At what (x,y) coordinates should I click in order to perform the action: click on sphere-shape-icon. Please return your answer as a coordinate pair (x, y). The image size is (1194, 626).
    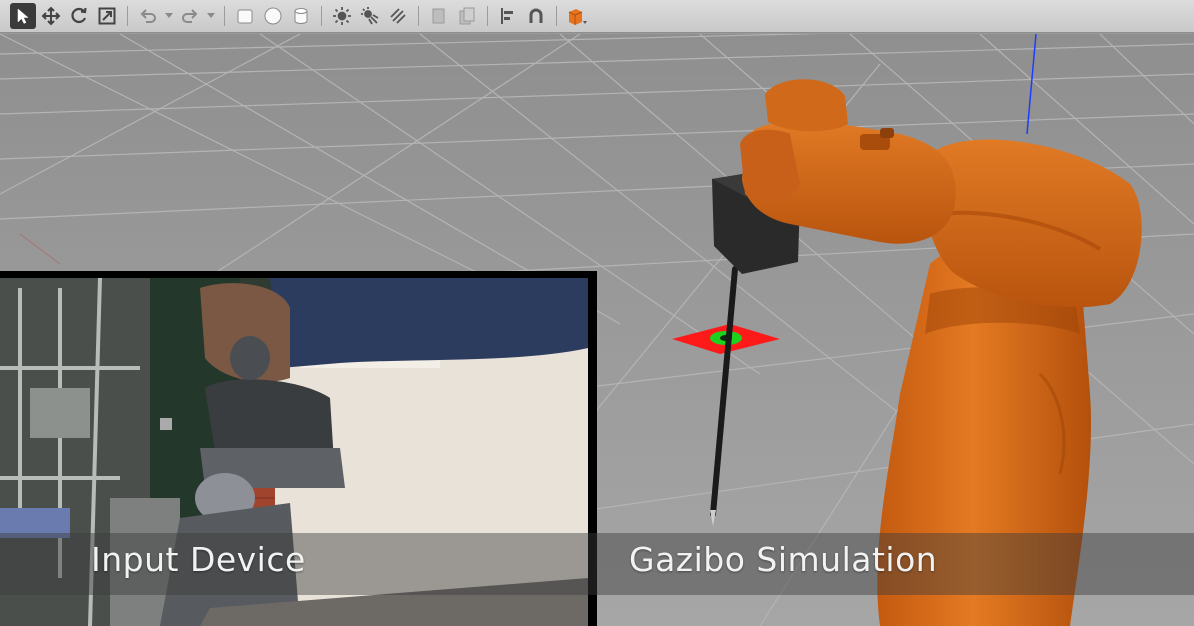
    Looking at the image, I should click on (273, 16).